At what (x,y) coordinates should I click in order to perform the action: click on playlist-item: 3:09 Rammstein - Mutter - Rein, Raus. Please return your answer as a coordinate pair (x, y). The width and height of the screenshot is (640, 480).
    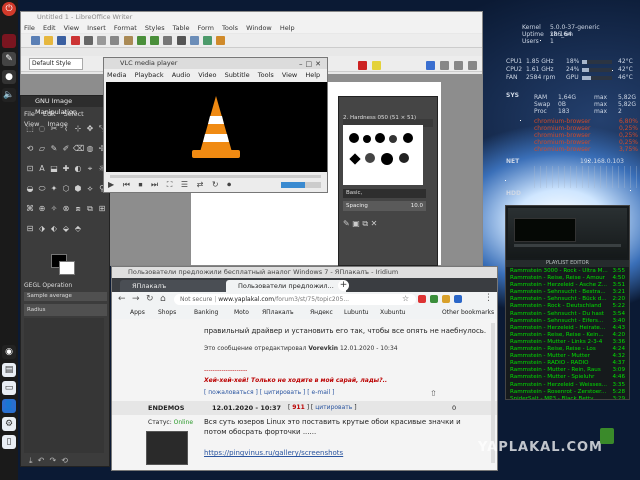
    Looking at the image, I should click on (567, 370).